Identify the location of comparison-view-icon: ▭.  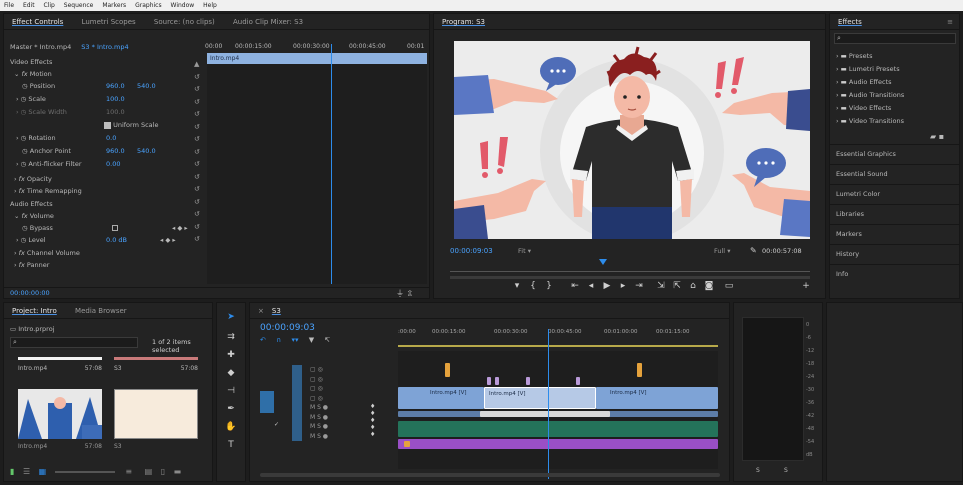
(729, 286).